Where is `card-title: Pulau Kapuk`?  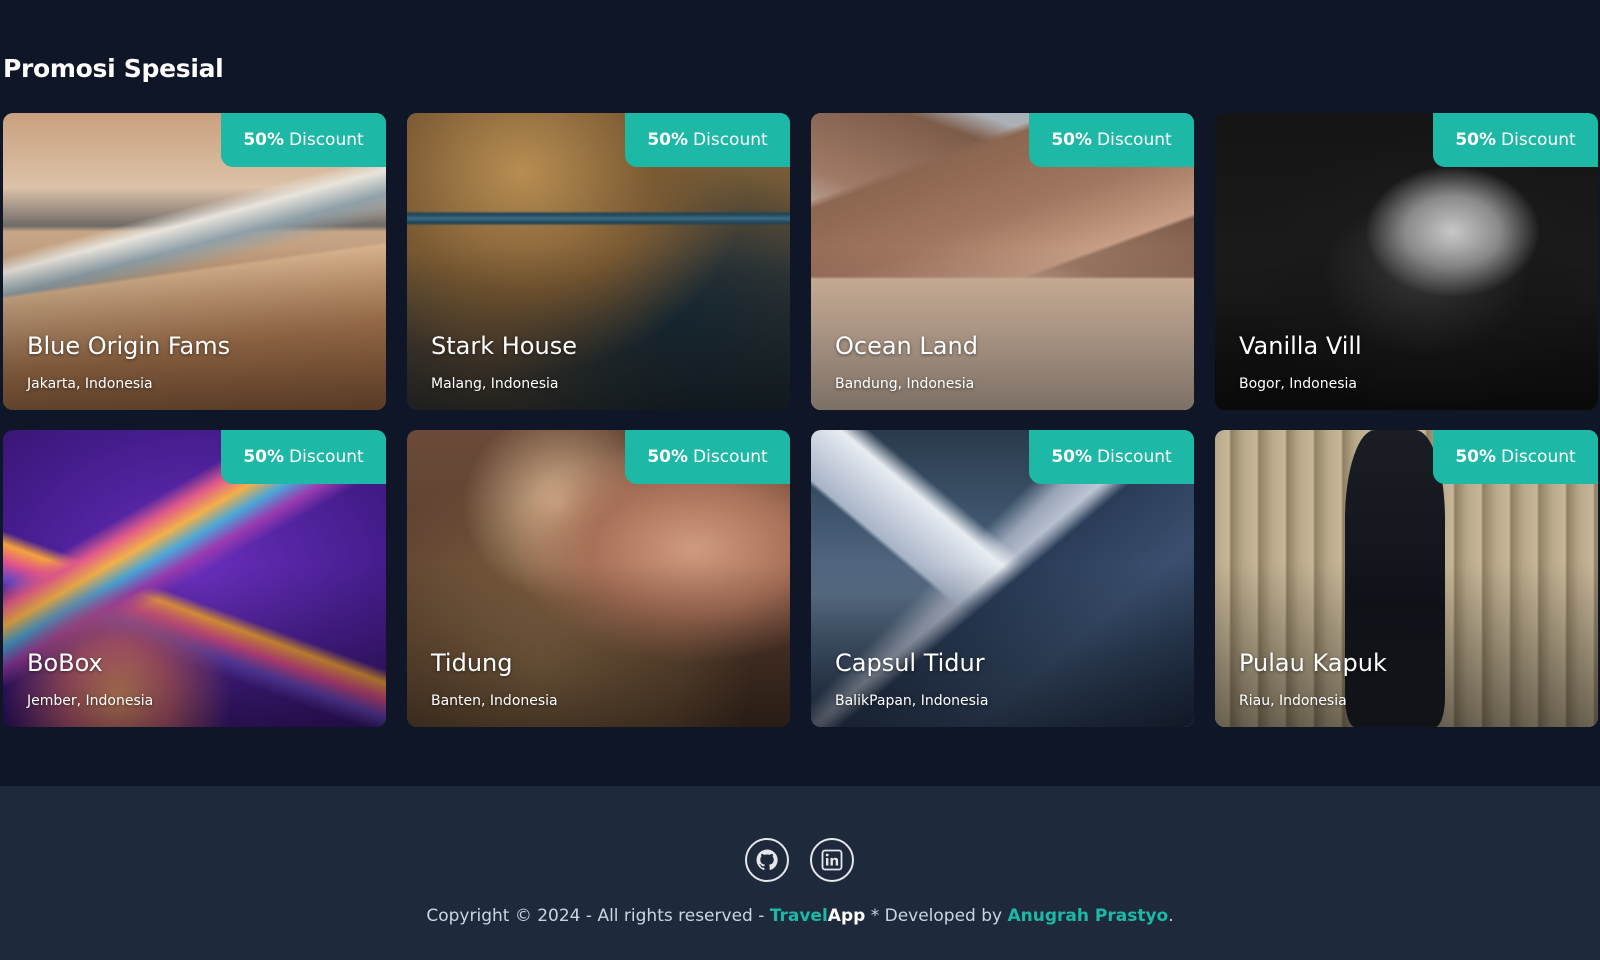
card-title: Pulau Kapuk is located at coordinates (1313, 663).